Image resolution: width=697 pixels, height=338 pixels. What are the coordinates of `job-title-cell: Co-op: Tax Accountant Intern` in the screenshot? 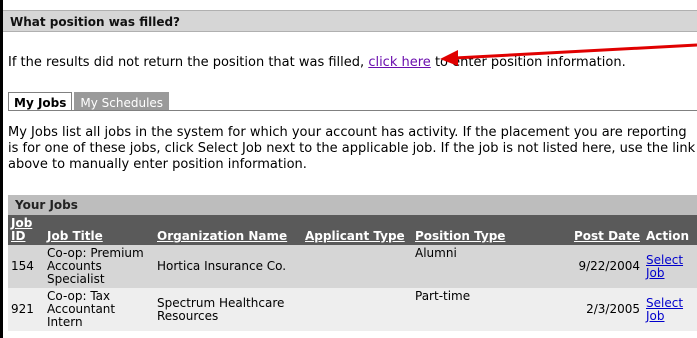 It's located at (99, 309).